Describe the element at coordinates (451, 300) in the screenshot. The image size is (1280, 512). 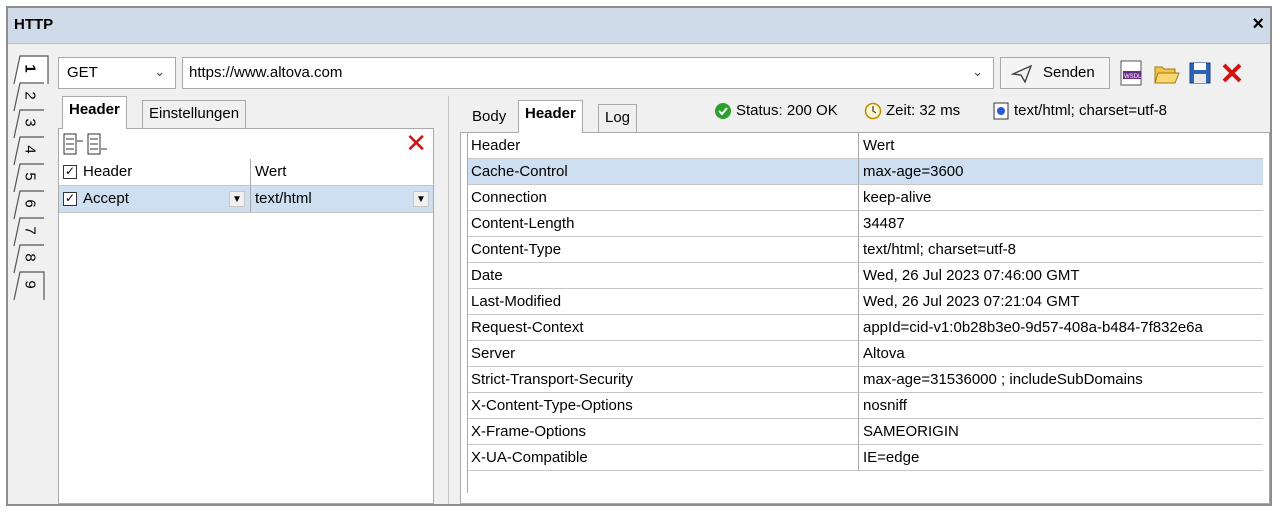
I see `pane-splitter` at that location.